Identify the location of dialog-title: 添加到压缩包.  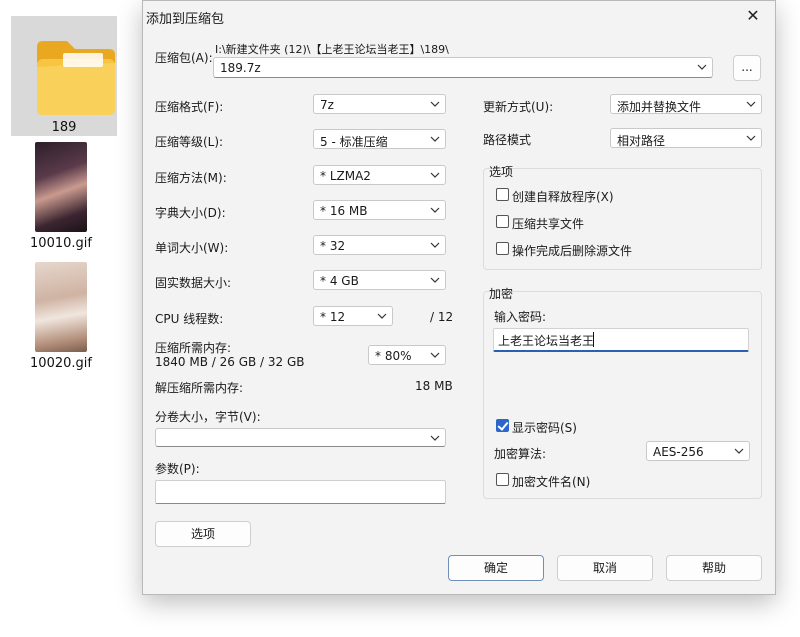
(185, 19).